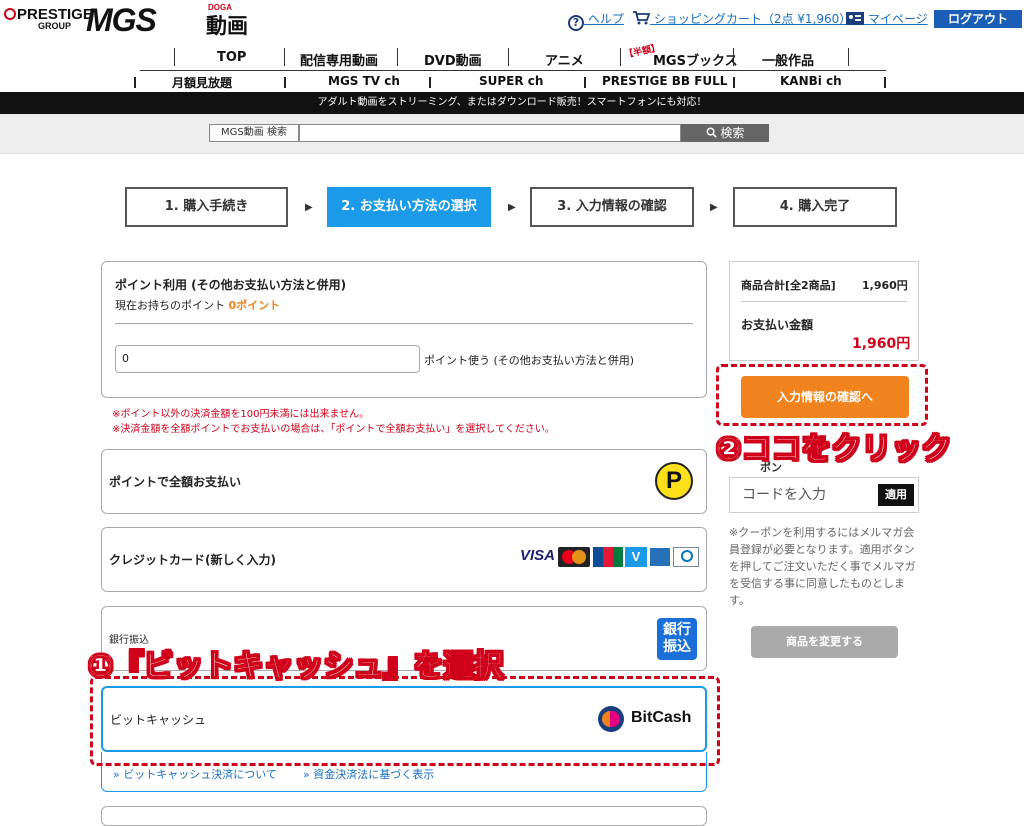 Image resolution: width=1024 pixels, height=826 pixels. I want to click on v-preca-icon: V, so click(636, 557).